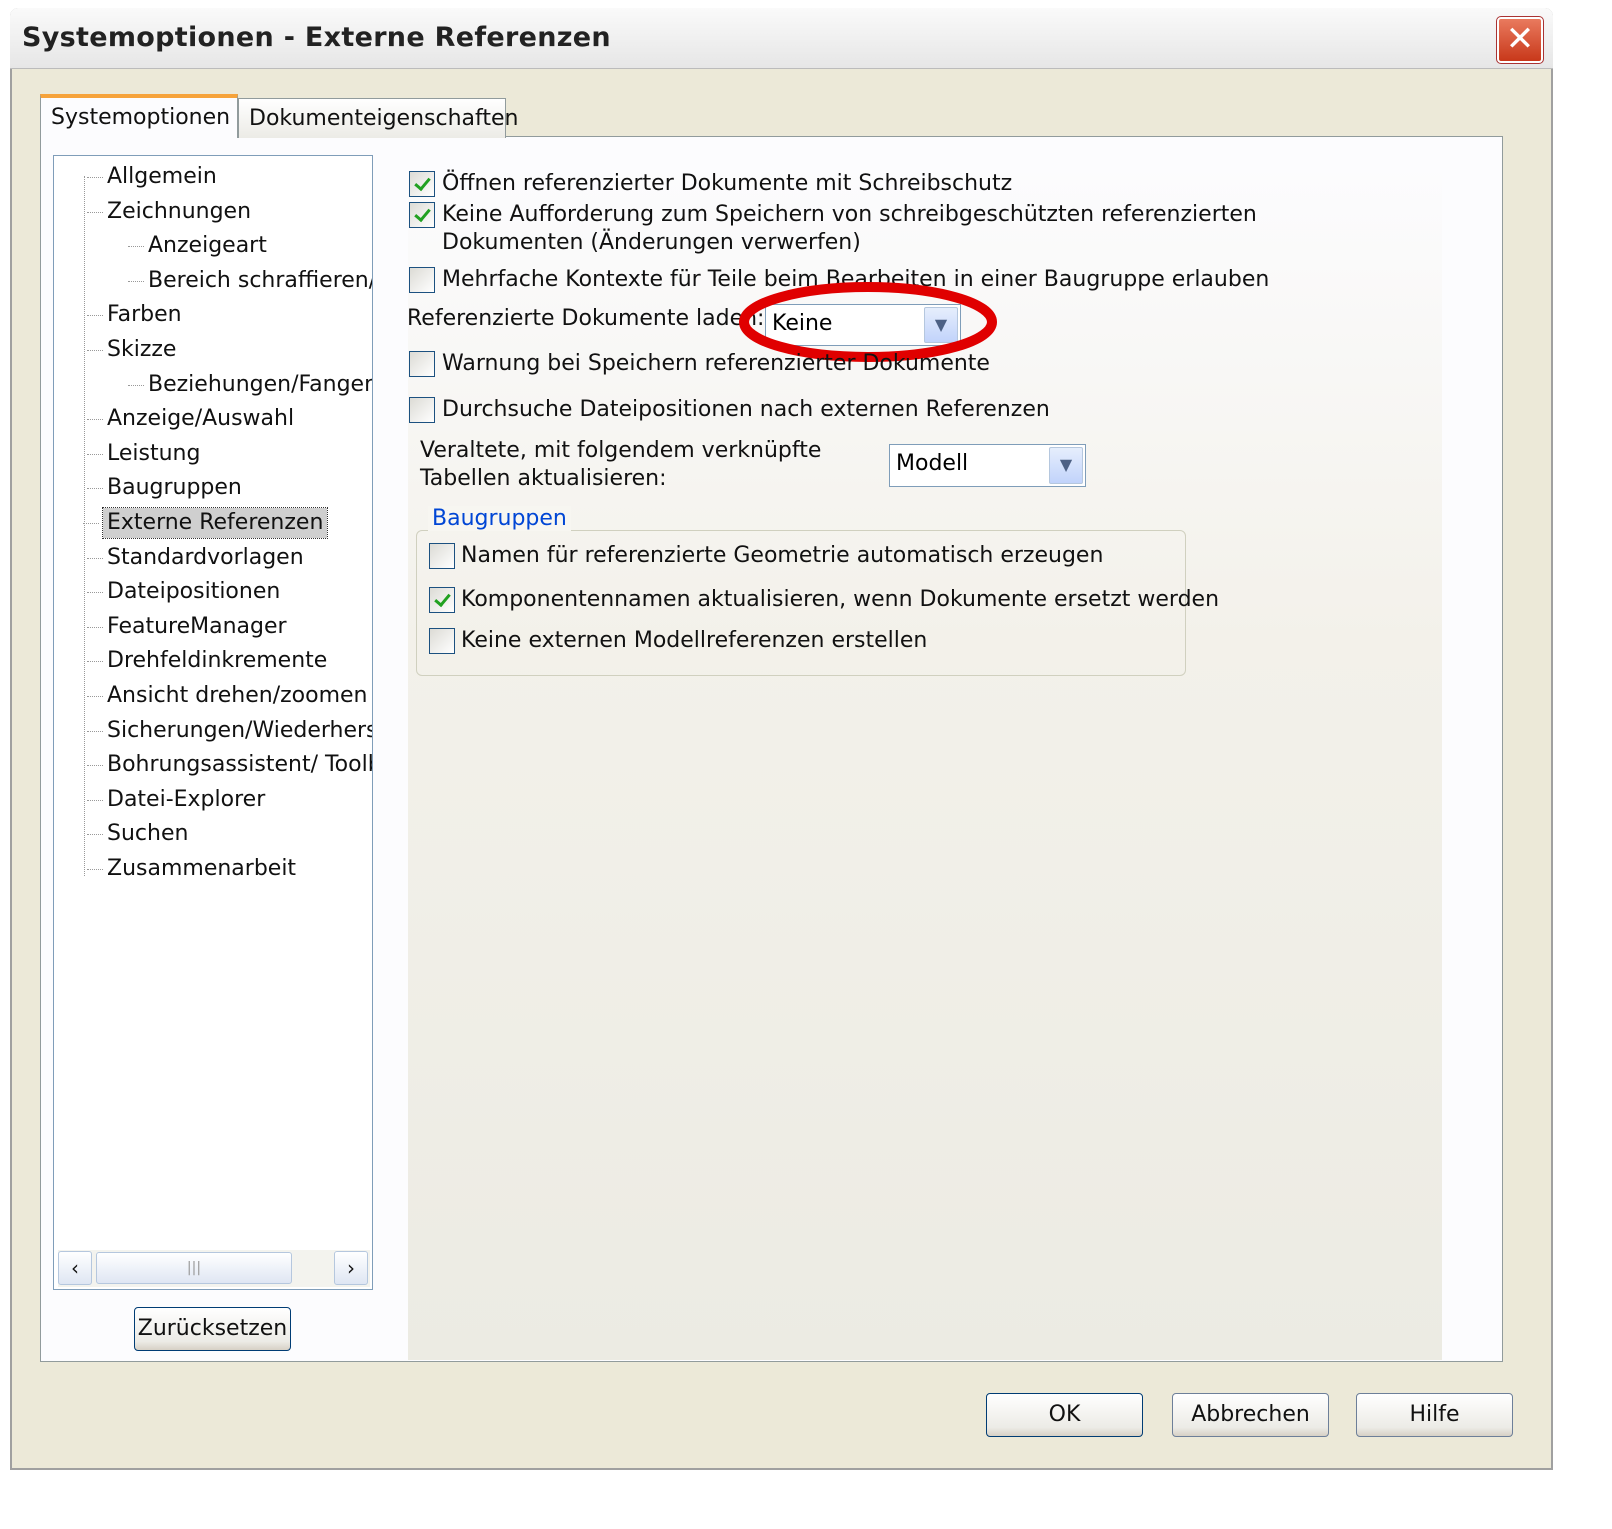 This screenshot has height=1529, width=1612. I want to click on tree-item: Bereich schraffieren/f, so click(250, 281).